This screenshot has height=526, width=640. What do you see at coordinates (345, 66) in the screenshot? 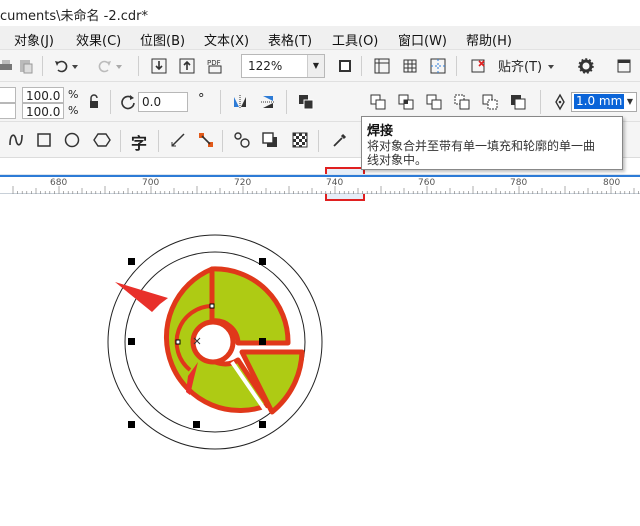
I see `full-screen-preview-icon` at bounding box center [345, 66].